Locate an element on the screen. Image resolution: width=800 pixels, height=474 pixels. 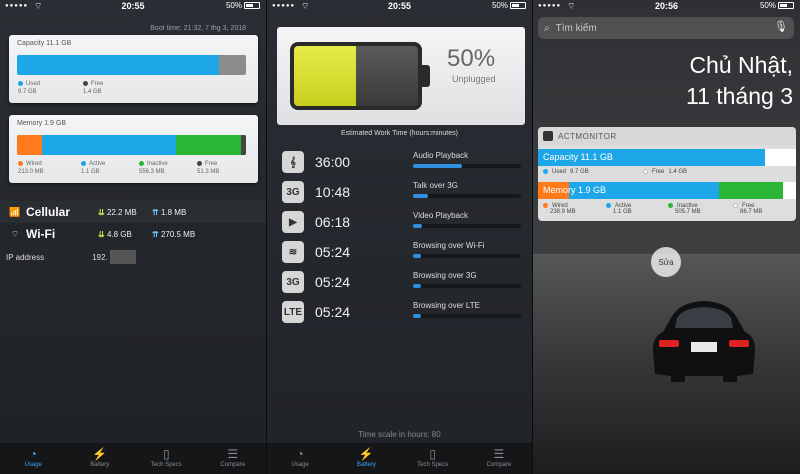
edit-button: Sửa is located at coordinates (666, 262).